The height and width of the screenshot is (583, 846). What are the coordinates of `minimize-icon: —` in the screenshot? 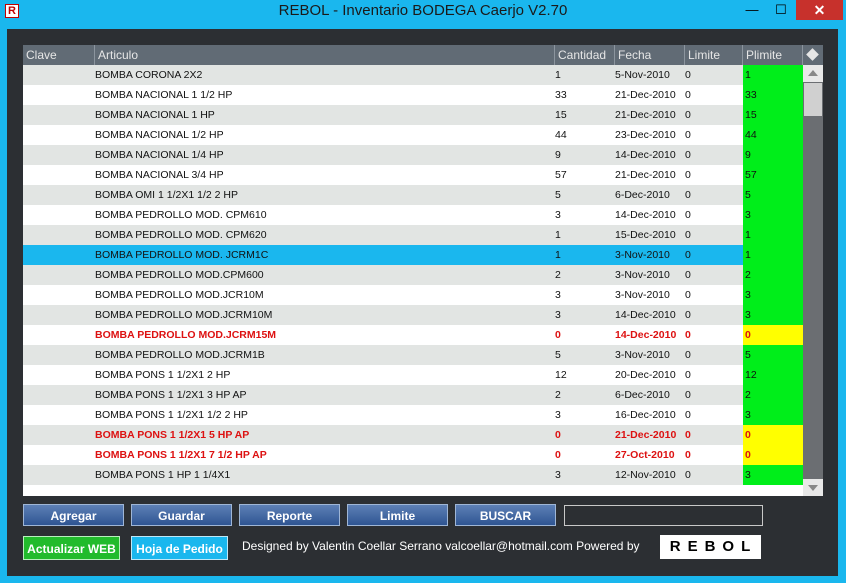 It's located at (752, 10).